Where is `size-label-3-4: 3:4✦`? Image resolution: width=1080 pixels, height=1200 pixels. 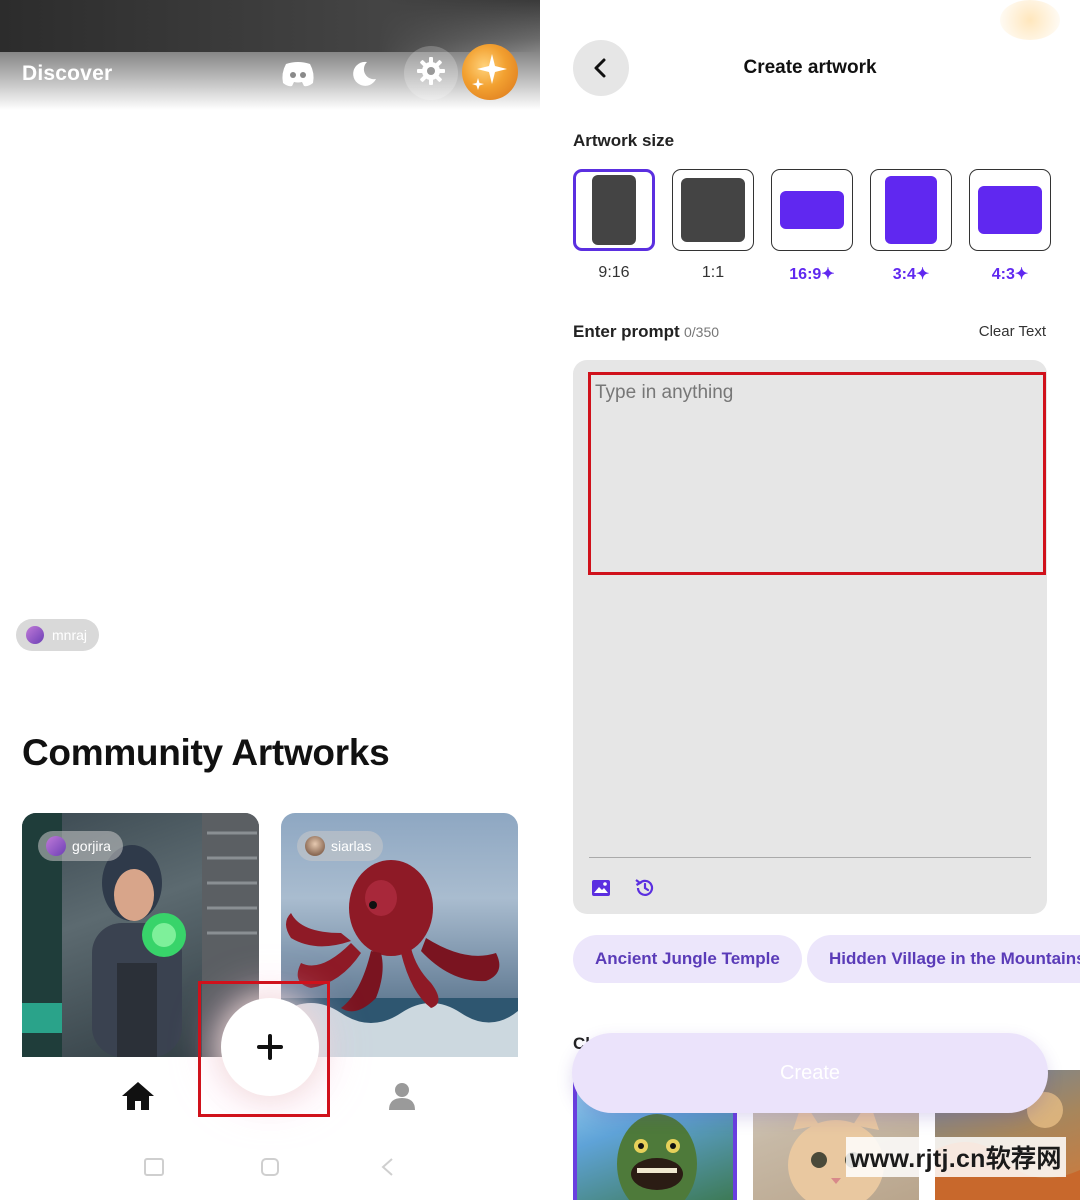 size-label-3-4: 3:4✦ is located at coordinates (911, 274).